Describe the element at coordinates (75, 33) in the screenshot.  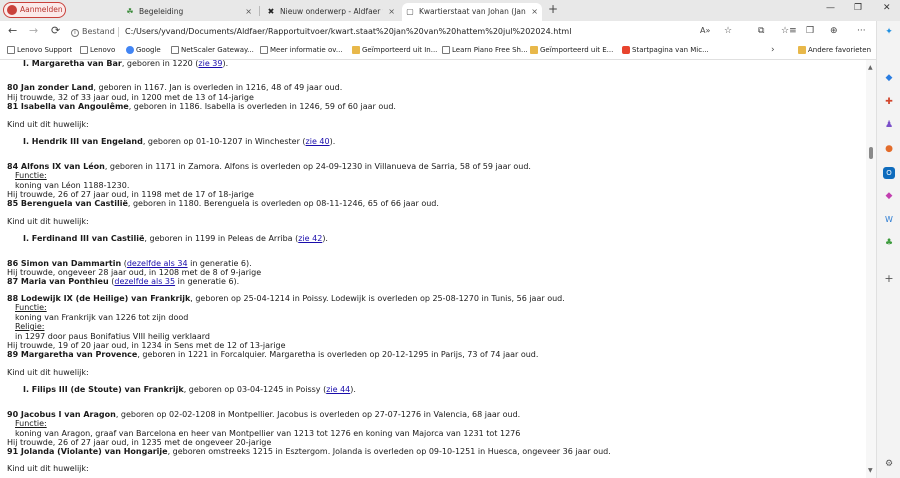
I see `info-icon: i` at that location.